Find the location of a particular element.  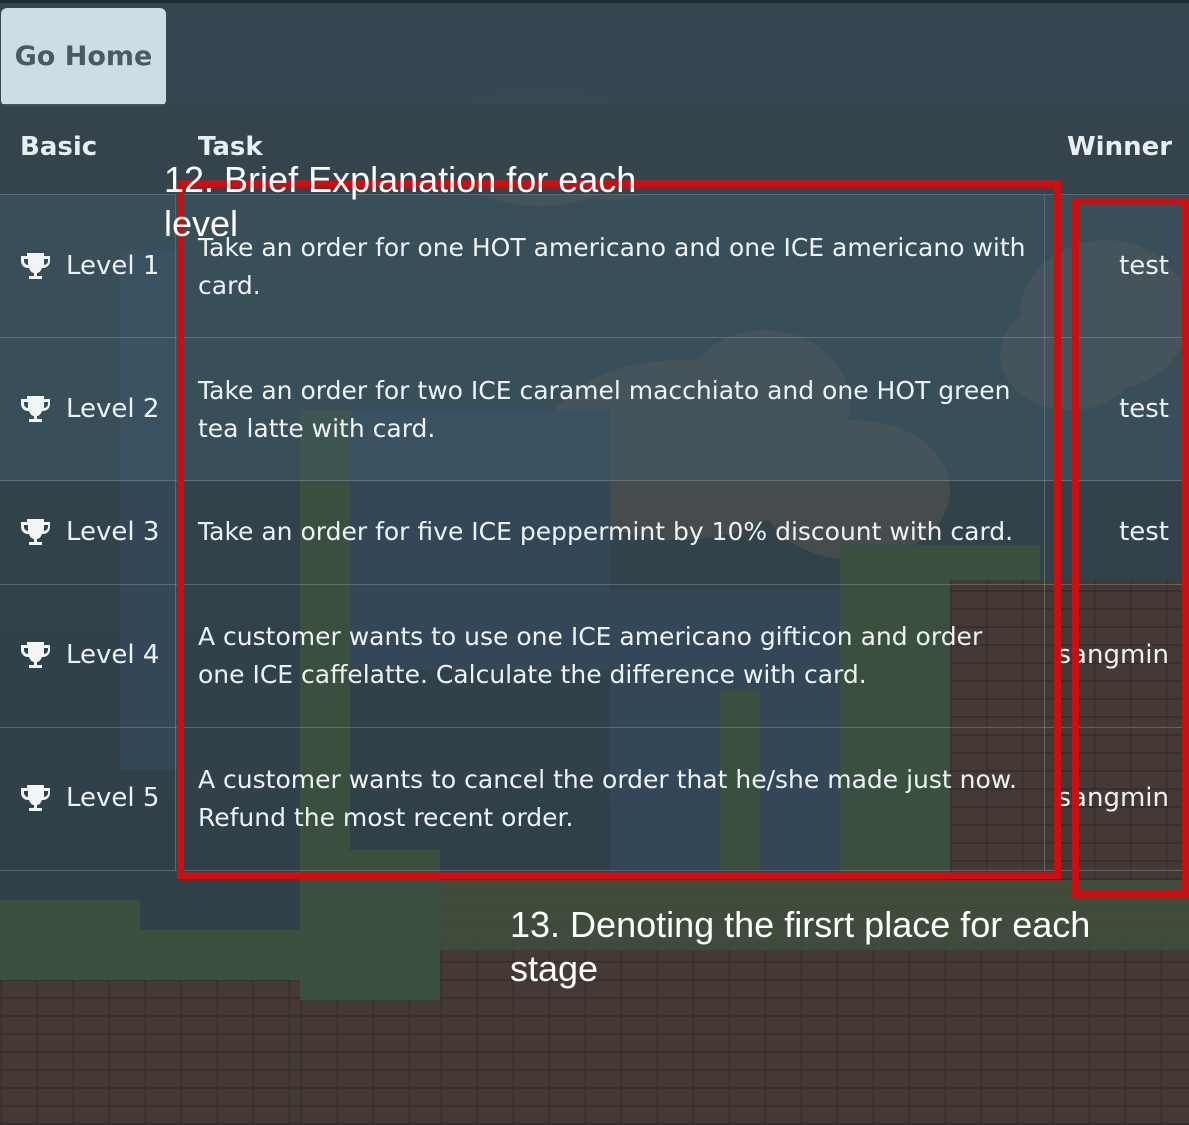

annotation-note-12: 12. Brief Explanation for each level is located at coordinates (400, 201).